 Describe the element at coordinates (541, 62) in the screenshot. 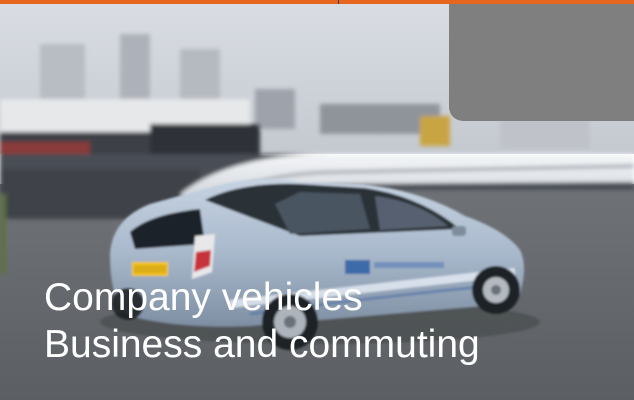

I see `image-placeholder-box` at that location.